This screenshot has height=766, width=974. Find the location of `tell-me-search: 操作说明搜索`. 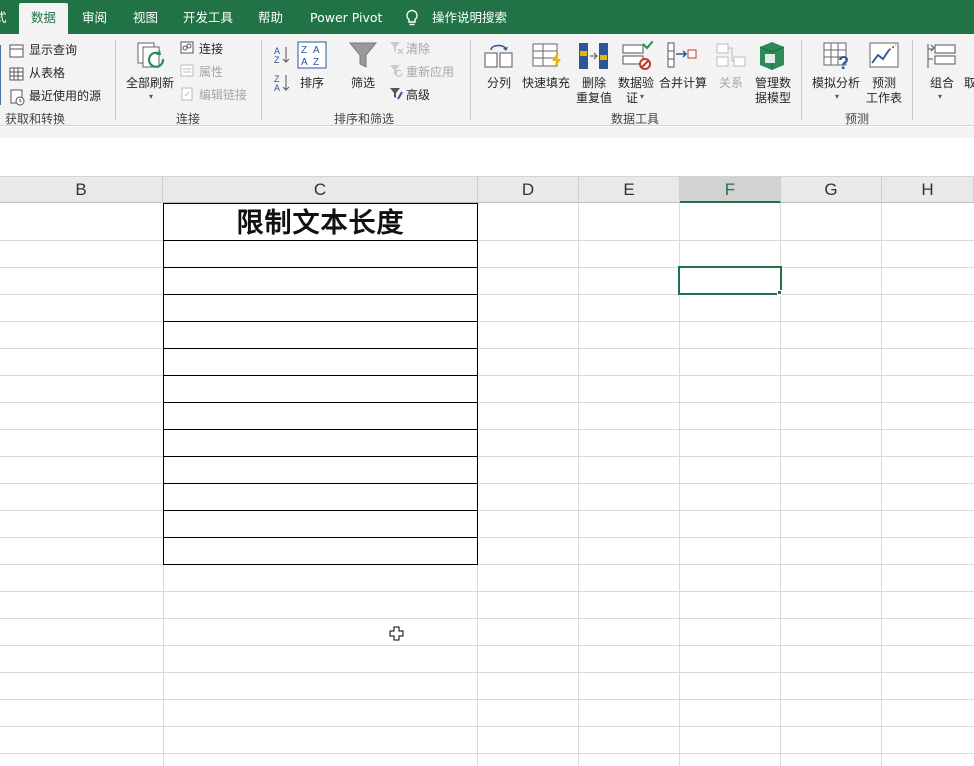

tell-me-search: 操作说明搜索 is located at coordinates (469, 17).